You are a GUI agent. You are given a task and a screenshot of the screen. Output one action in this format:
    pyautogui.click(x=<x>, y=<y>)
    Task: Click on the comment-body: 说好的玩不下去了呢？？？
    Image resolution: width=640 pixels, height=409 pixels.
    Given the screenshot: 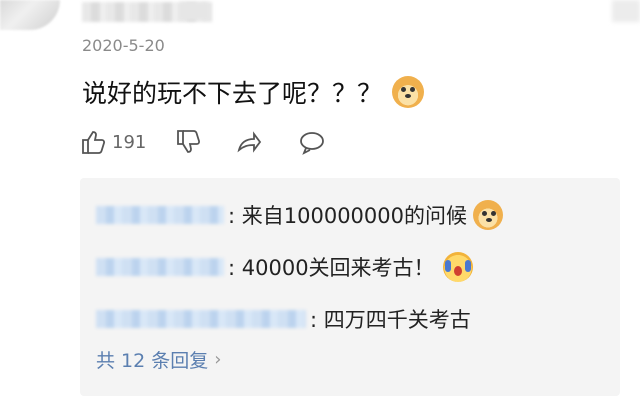 What is the action you would take?
    pyautogui.click(x=253, y=92)
    